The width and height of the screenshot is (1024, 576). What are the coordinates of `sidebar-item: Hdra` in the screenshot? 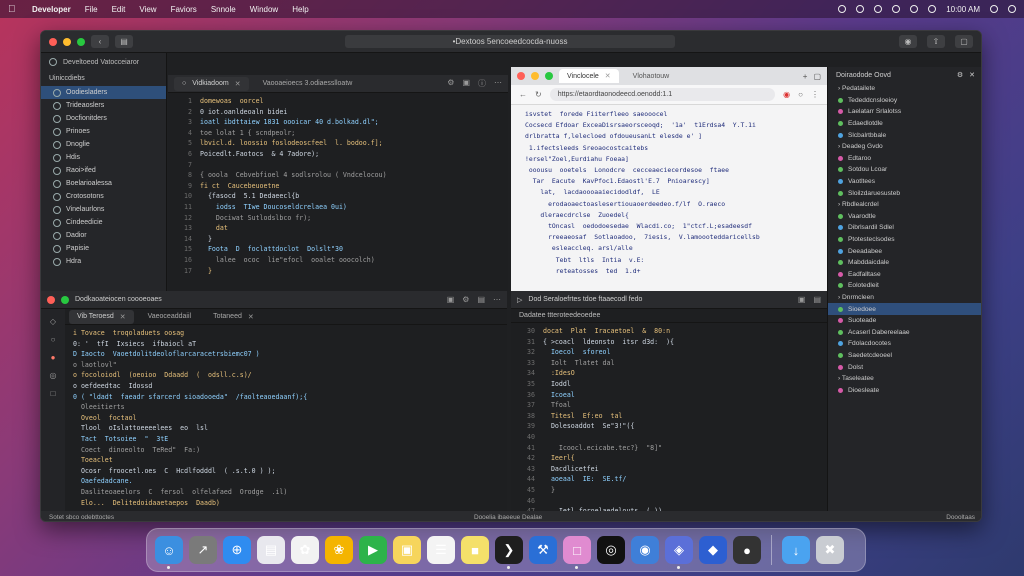 It's located at (103, 261).